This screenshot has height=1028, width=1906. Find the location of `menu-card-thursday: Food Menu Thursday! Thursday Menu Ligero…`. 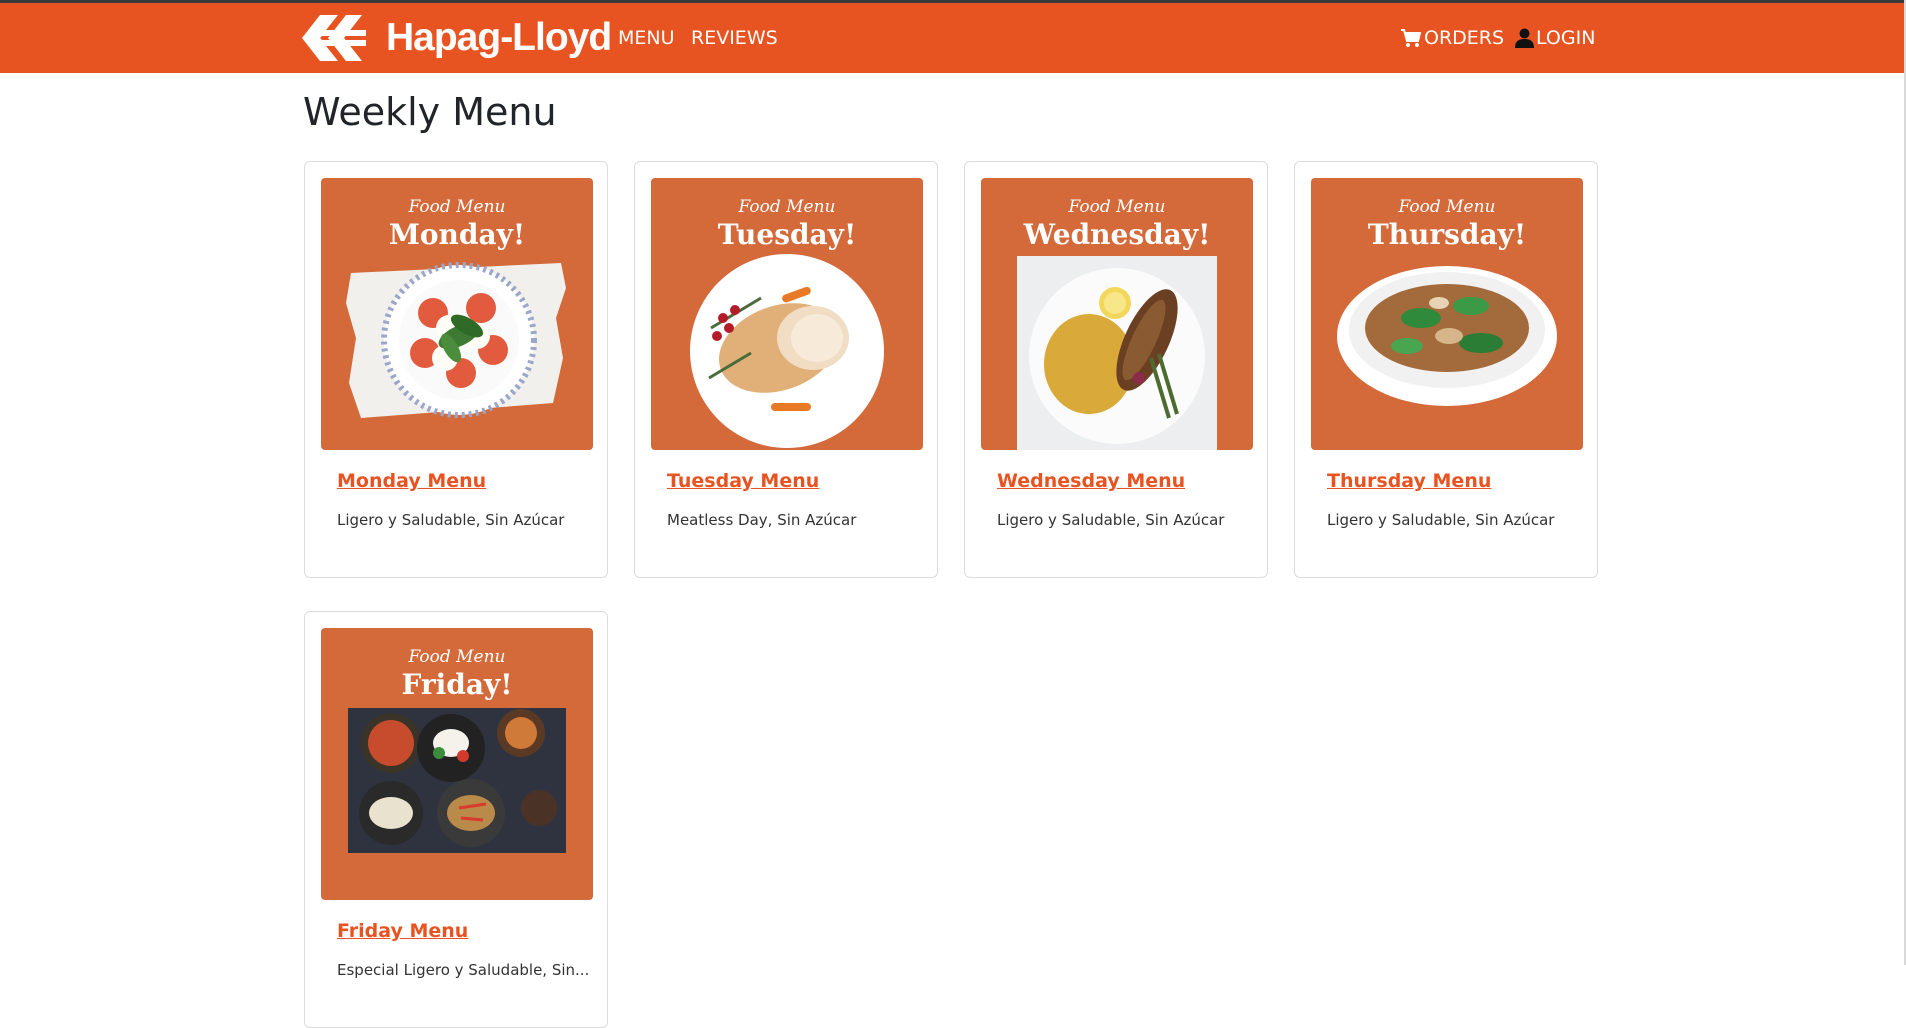

menu-card-thursday: Food Menu Thursday! Thursday Menu Ligero… is located at coordinates (1446, 369).